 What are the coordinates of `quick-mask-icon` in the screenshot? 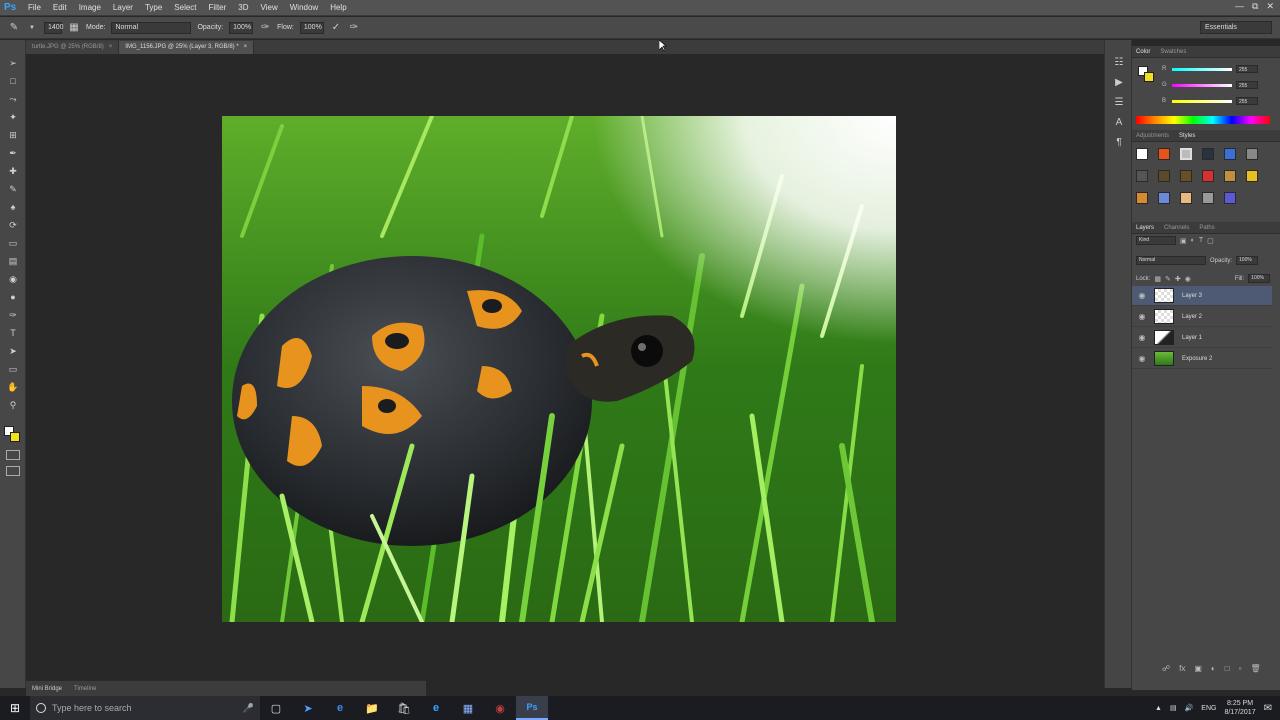 It's located at (13, 455).